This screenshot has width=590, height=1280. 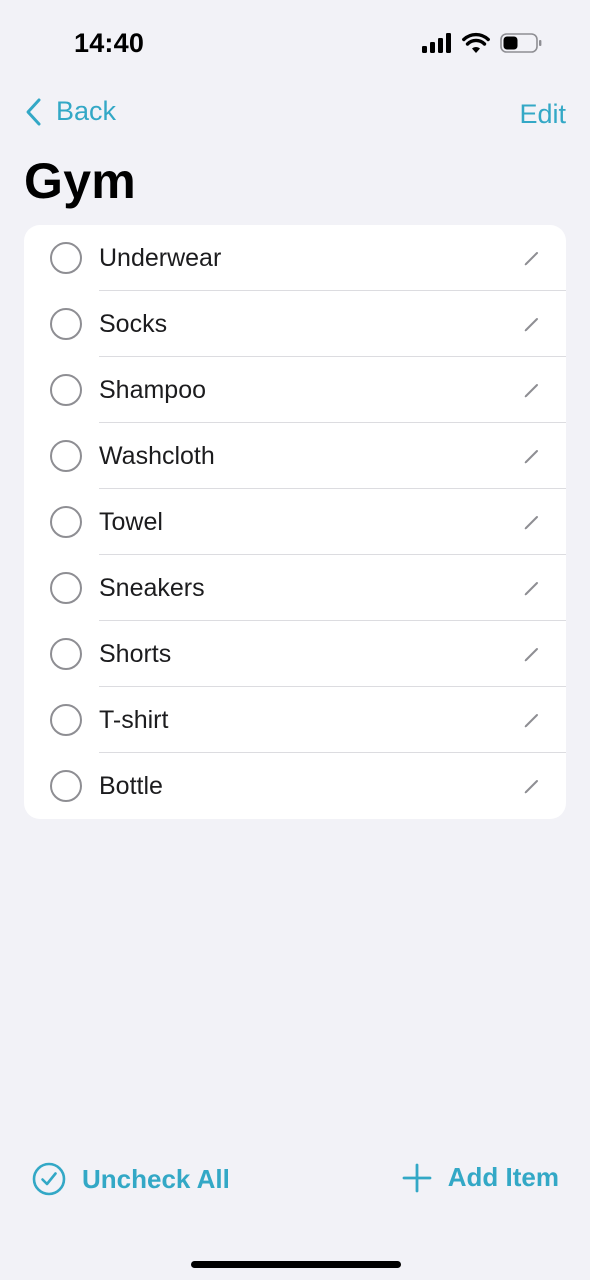 What do you see at coordinates (131, 786) in the screenshot?
I see `item-label: Bottle` at bounding box center [131, 786].